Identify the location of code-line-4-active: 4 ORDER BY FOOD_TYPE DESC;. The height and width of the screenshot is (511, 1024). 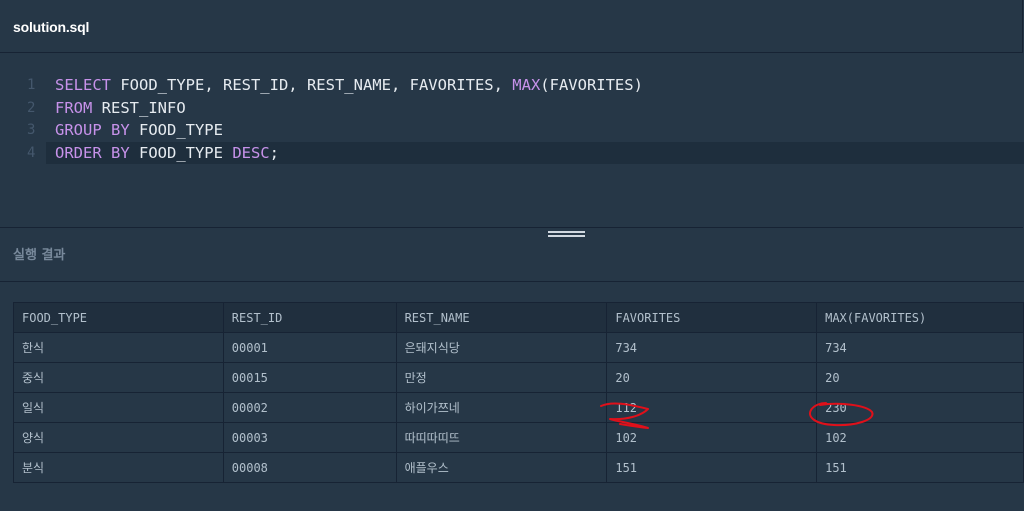
(525, 153).